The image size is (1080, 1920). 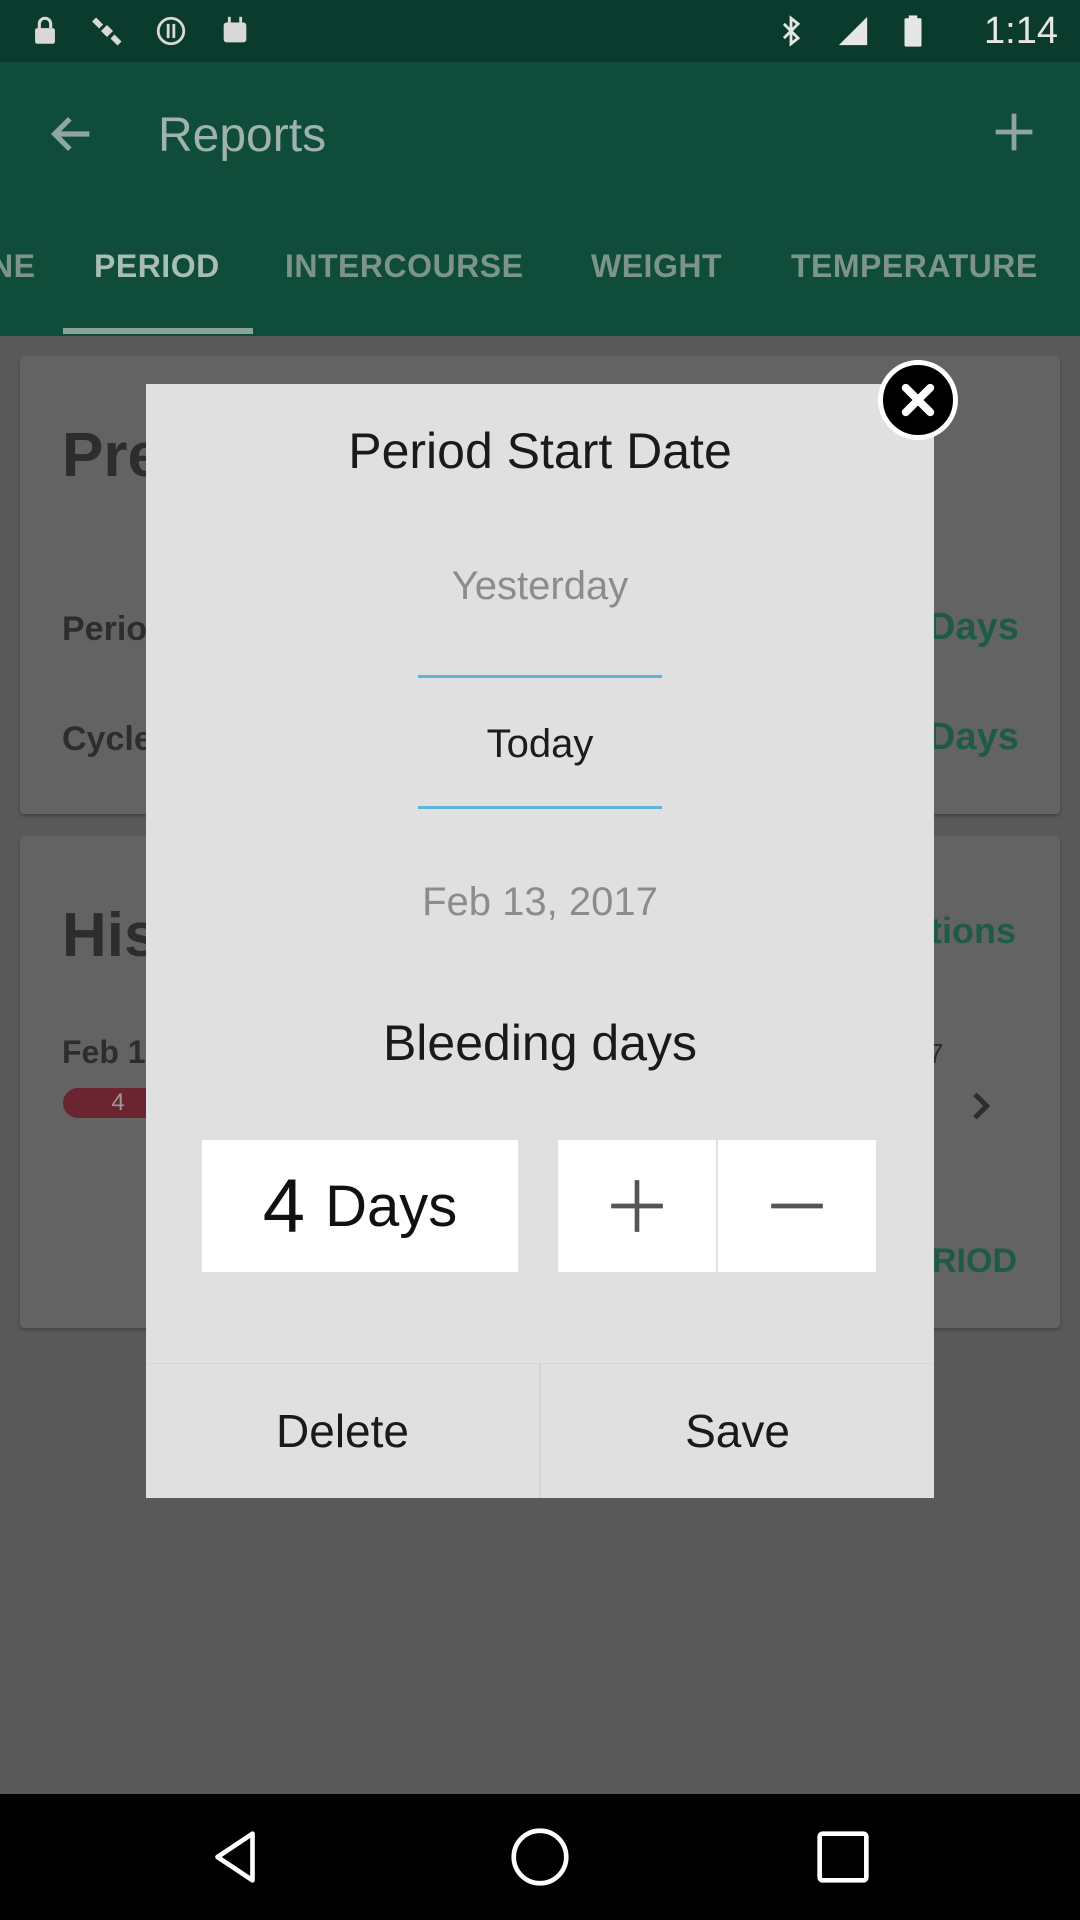 What do you see at coordinates (17, 266) in the screenshot?
I see `tab-ne: NE` at bounding box center [17, 266].